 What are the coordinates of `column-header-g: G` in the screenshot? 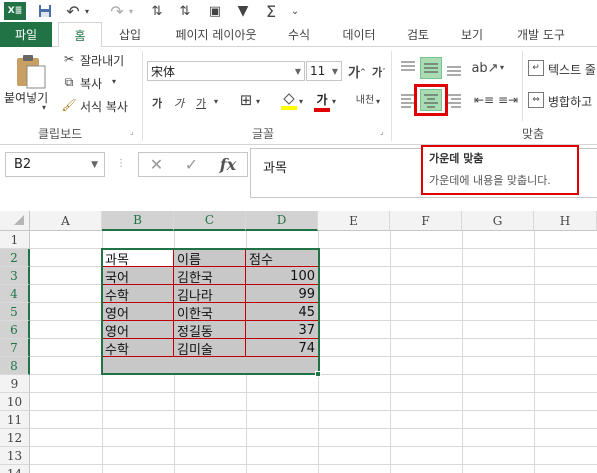 It's located at (498, 221).